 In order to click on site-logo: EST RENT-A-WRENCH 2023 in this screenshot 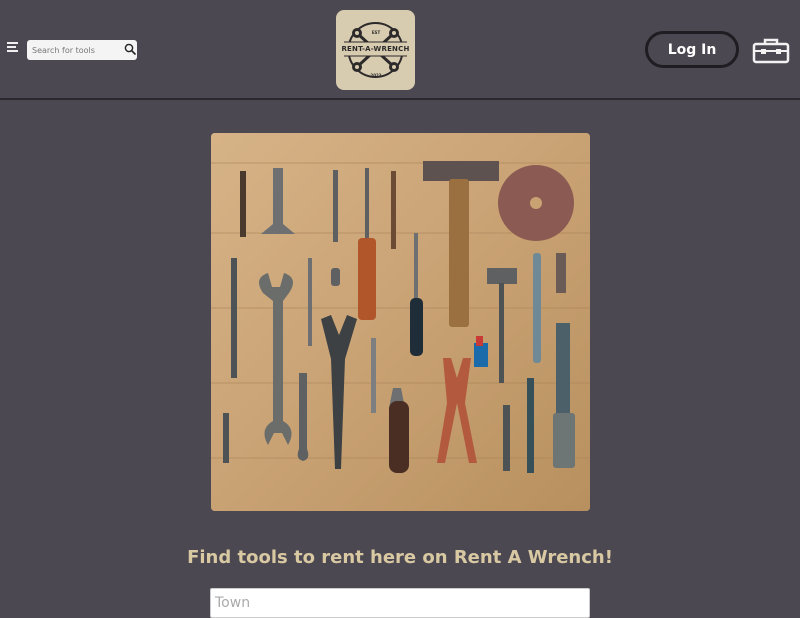, I will do `click(375, 50)`.